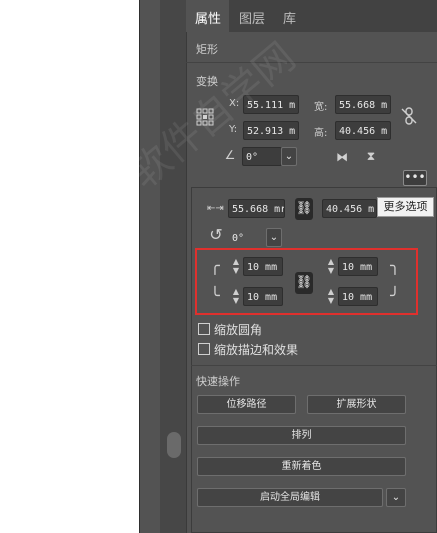 This screenshot has width=437, height=533. Describe the element at coordinates (342, 157) in the screenshot. I see `flip-horizontal-icon: ⧓` at that location.